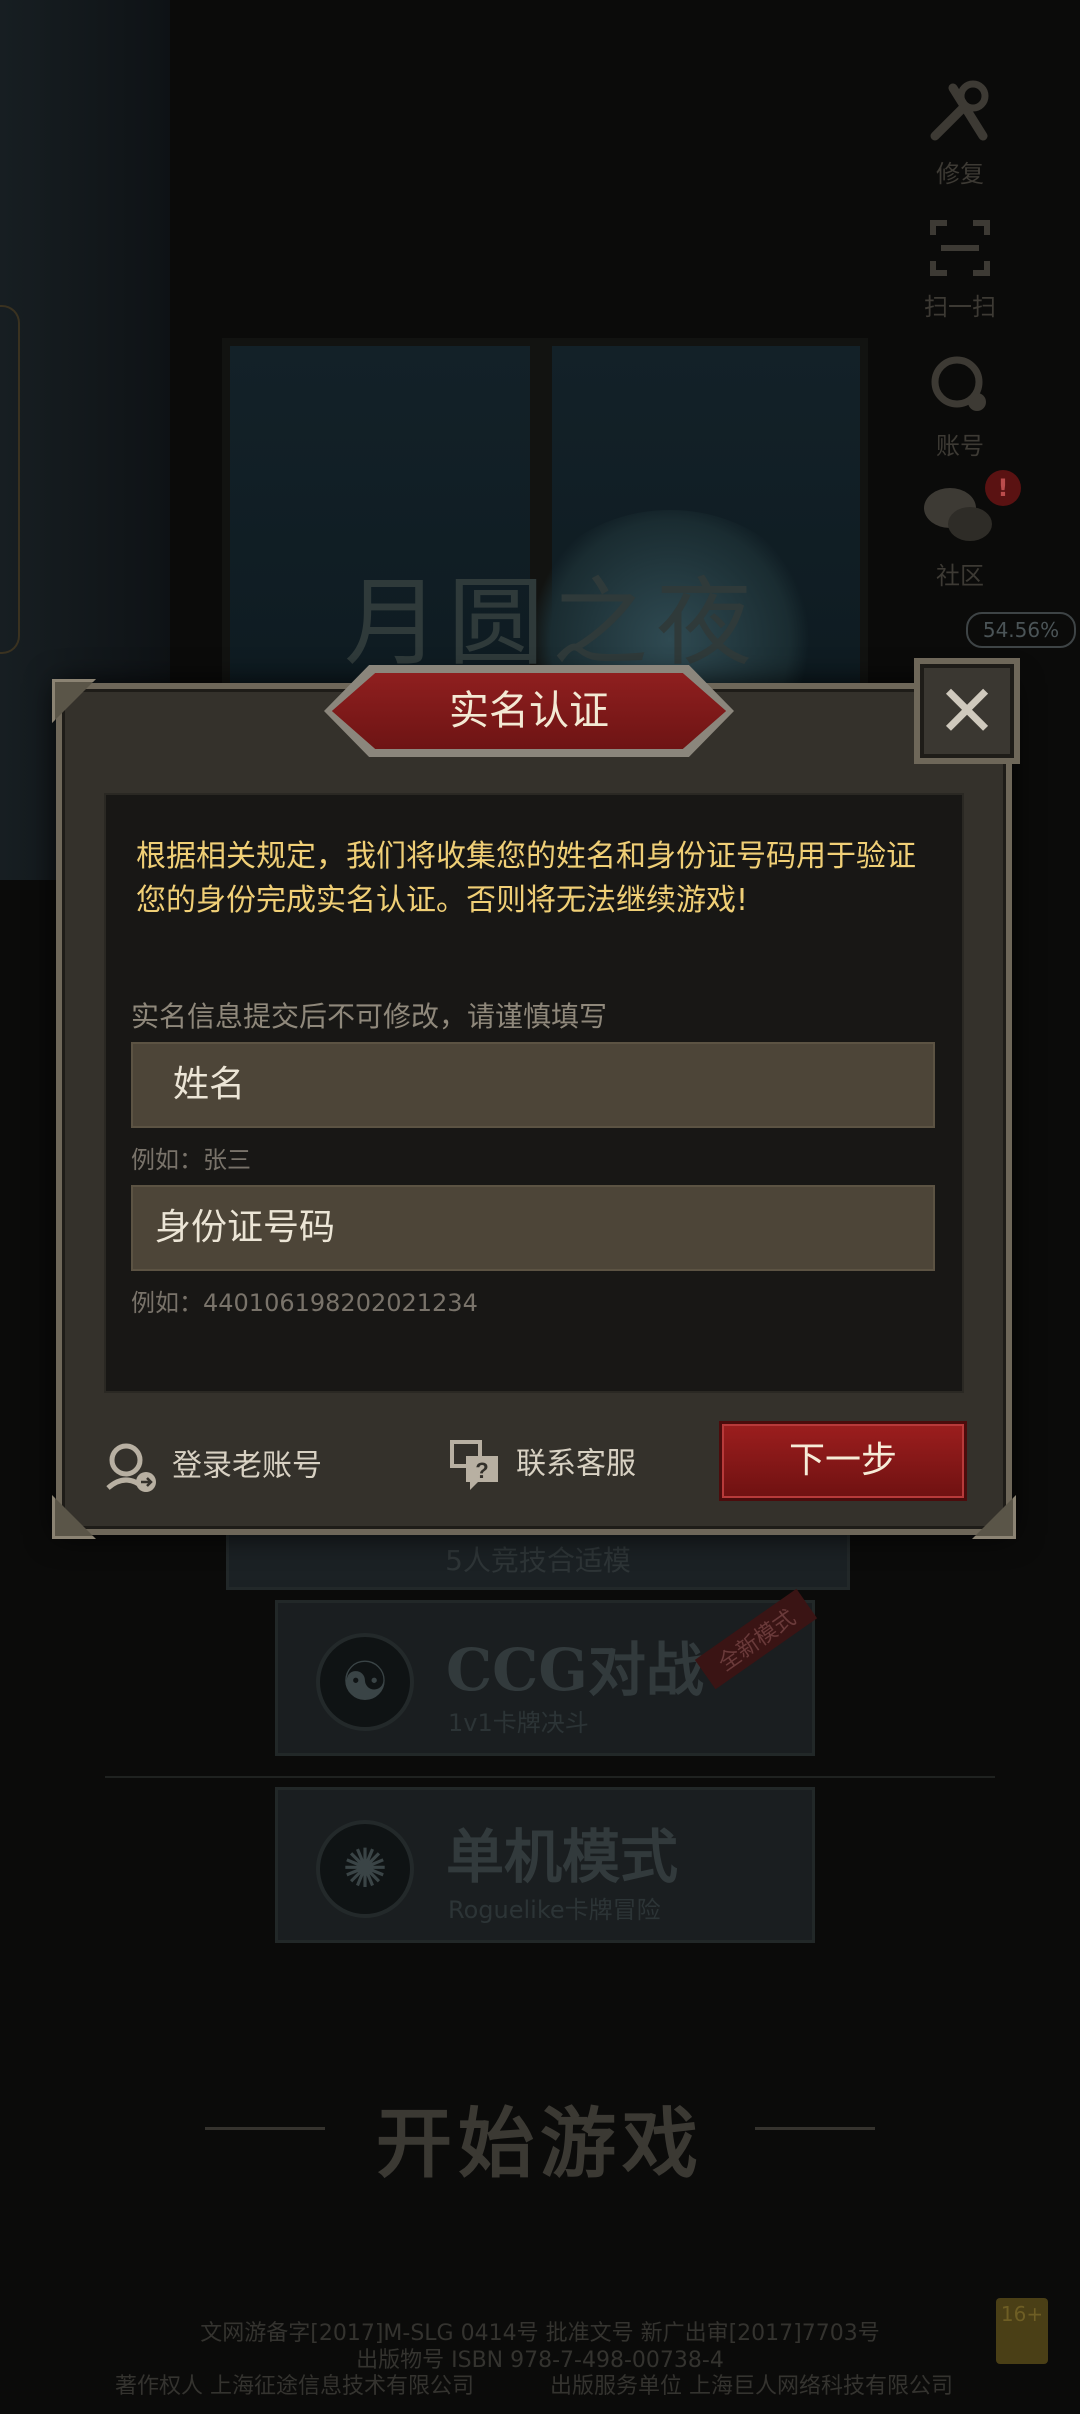  Describe the element at coordinates (247, 1466) in the screenshot. I see `login-old-account-label: 登录老账号` at that location.